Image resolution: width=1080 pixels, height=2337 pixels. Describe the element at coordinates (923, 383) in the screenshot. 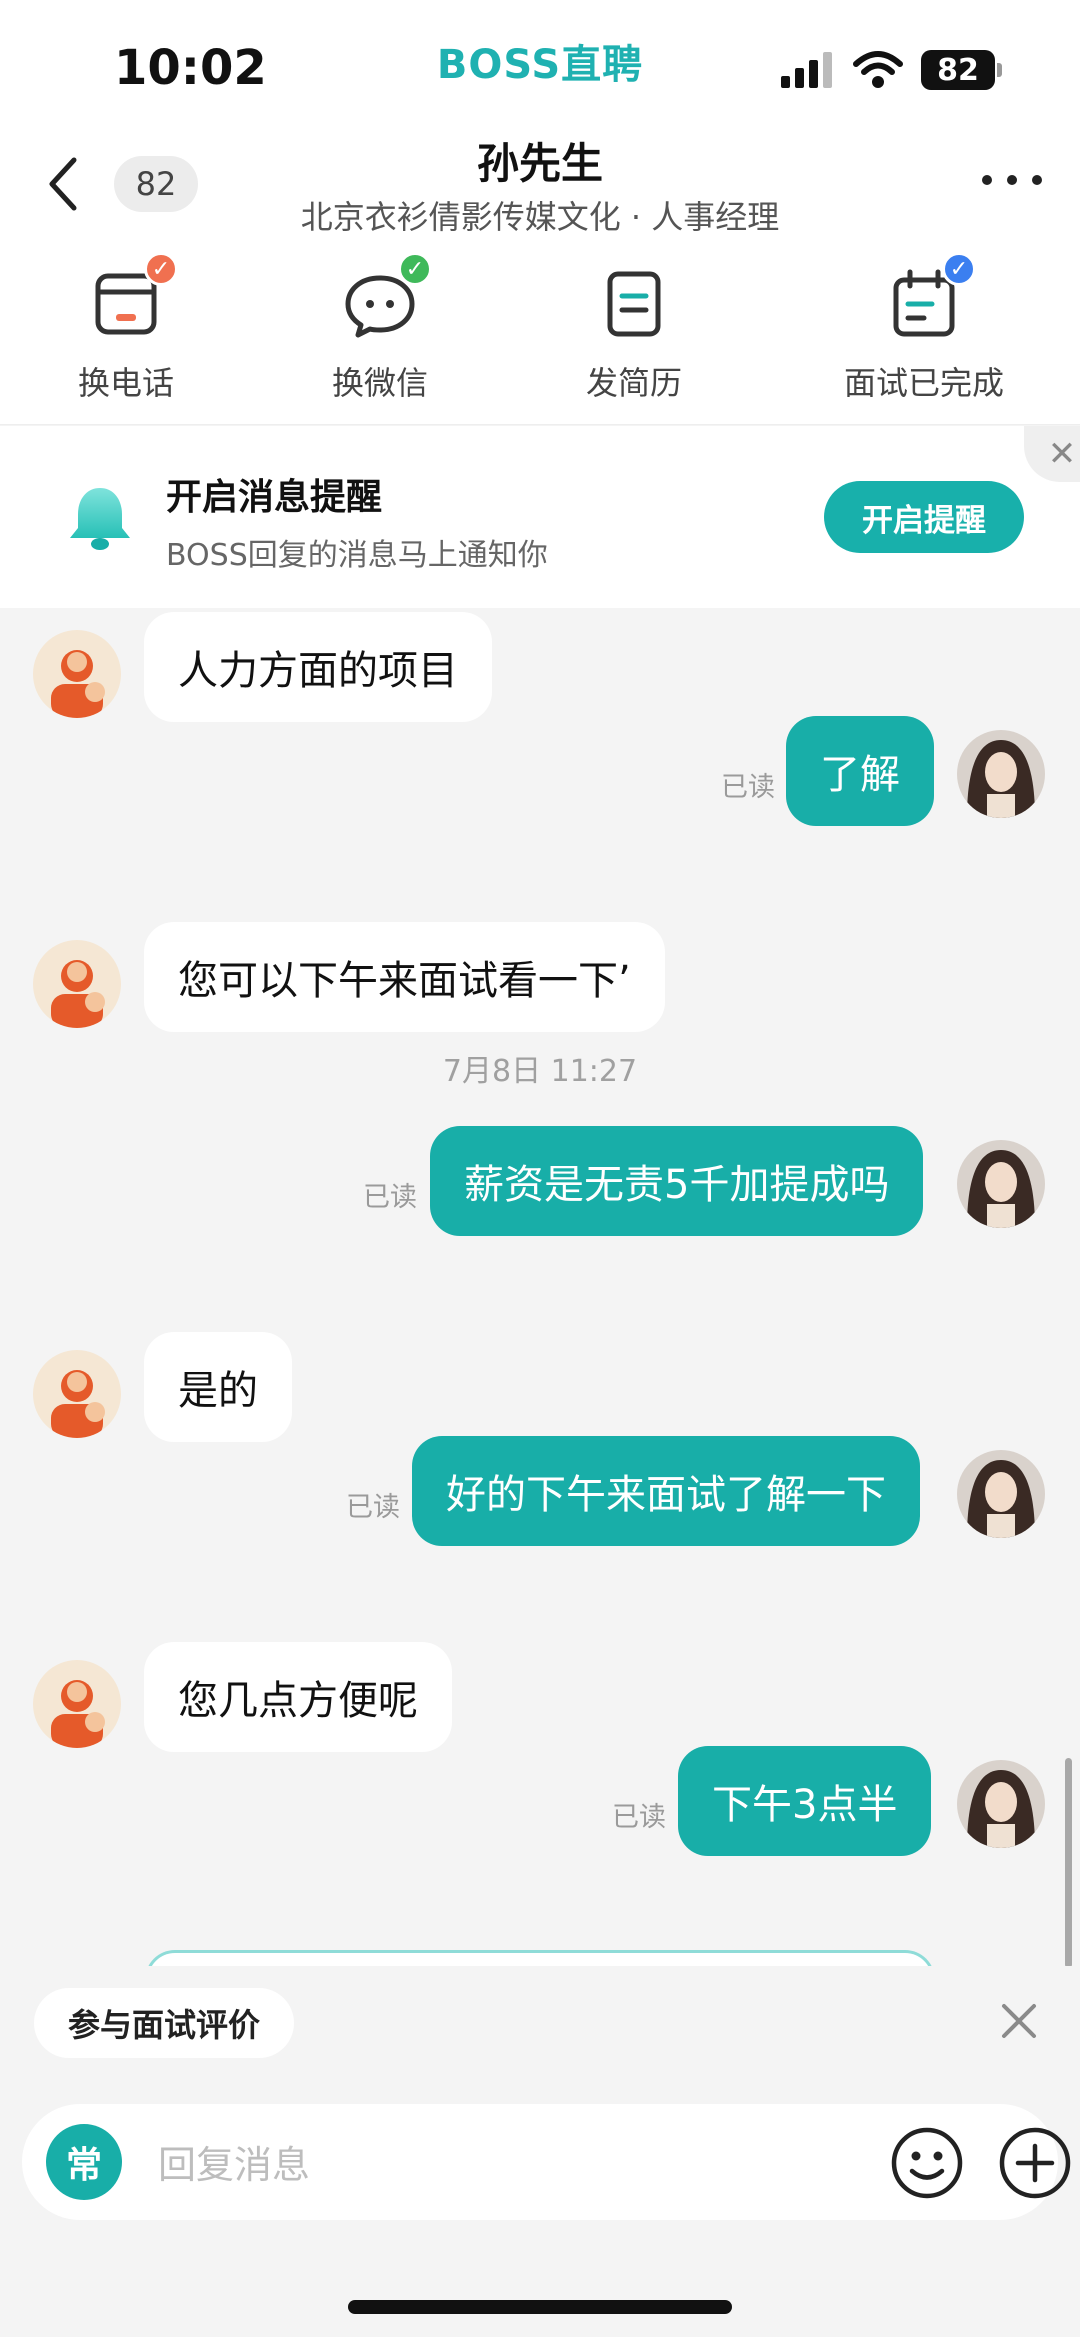

I see `action-label: 面试已完成` at that location.